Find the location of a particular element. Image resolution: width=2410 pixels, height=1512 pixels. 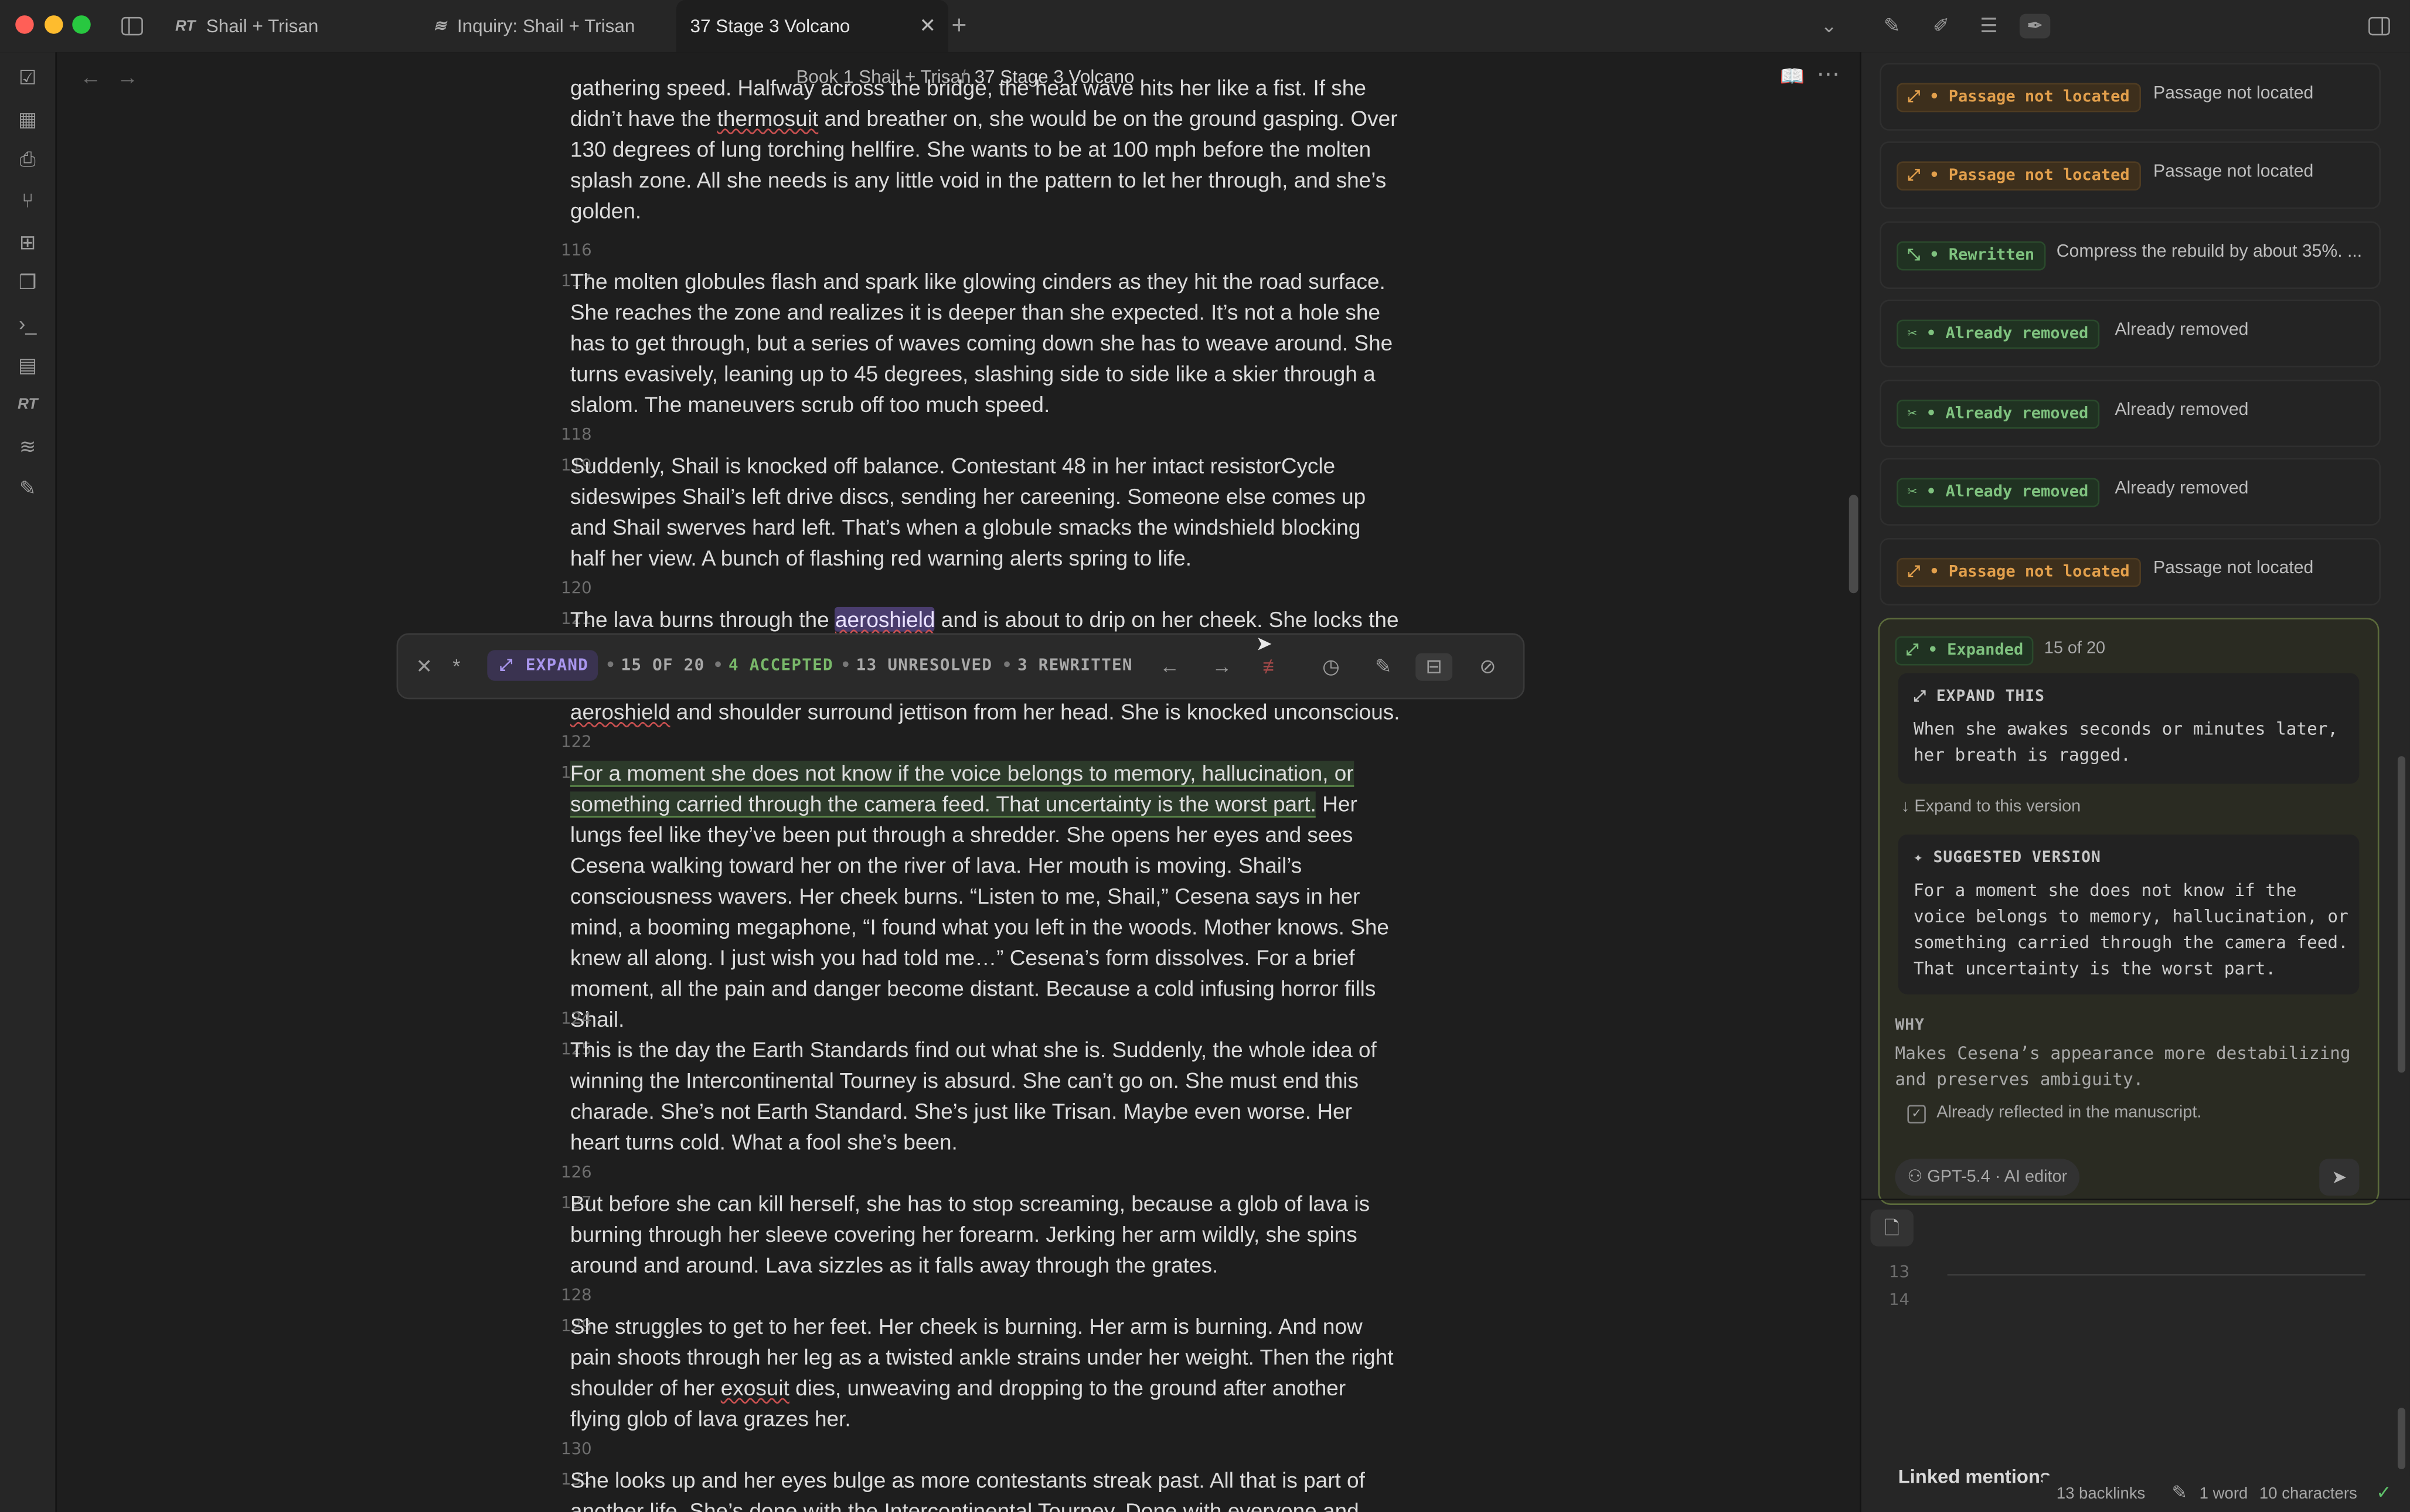

horizontal-rule is located at coordinates (2156, 1274).